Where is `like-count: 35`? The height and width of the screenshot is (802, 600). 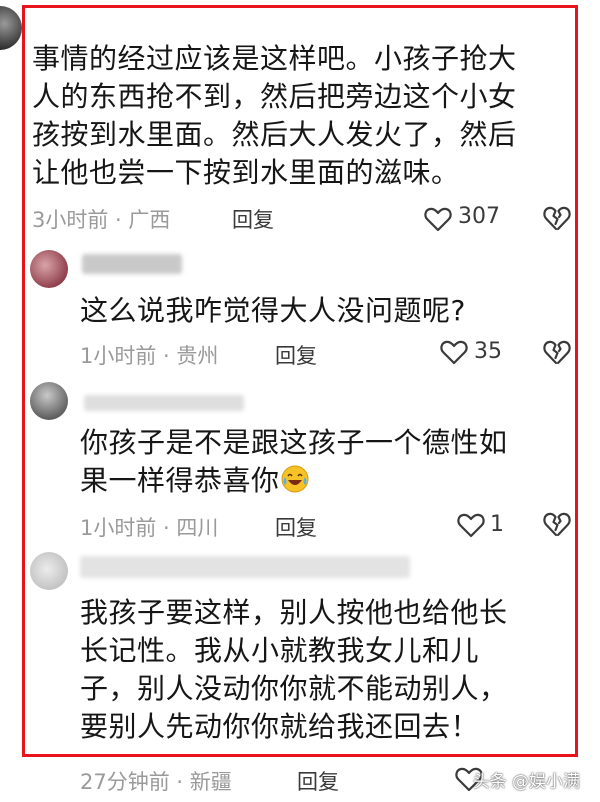 like-count: 35 is located at coordinates (488, 351).